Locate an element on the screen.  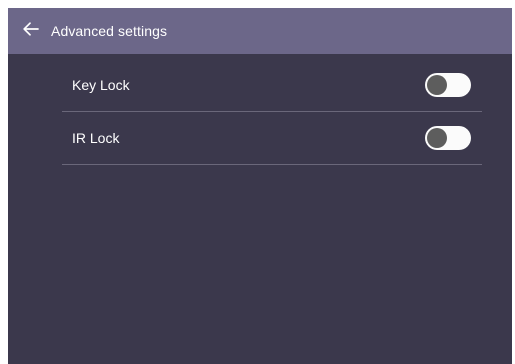
key-lock-toggle is located at coordinates (448, 85).